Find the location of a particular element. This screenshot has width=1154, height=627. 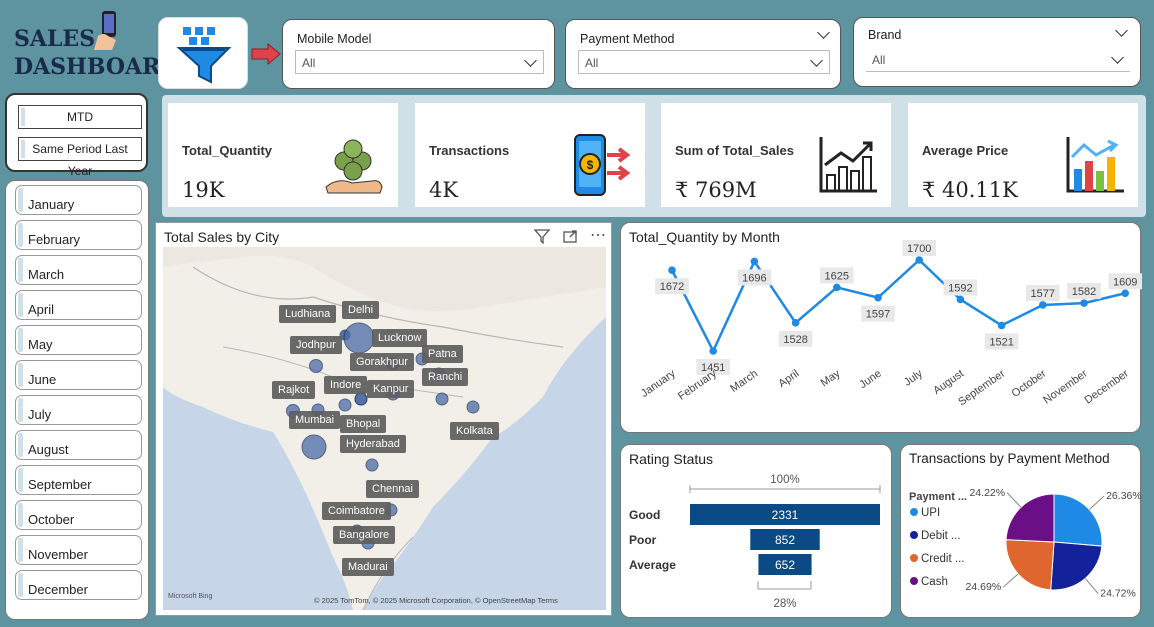

city-label: Lucknow is located at coordinates (400, 338).